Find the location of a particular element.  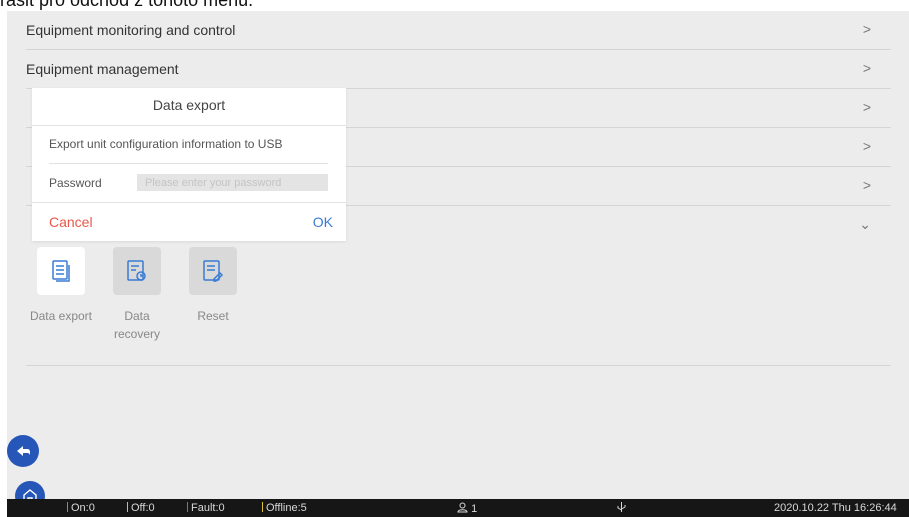

ok-button: OK is located at coordinates (323, 222).